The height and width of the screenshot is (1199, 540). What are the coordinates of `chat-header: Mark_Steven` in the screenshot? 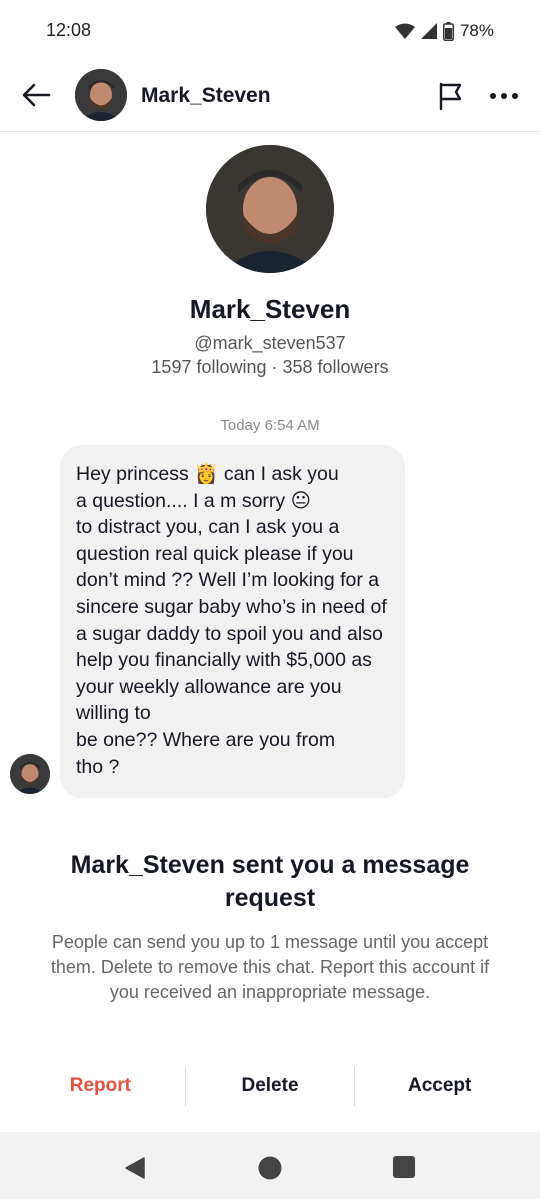 It's located at (270, 96).